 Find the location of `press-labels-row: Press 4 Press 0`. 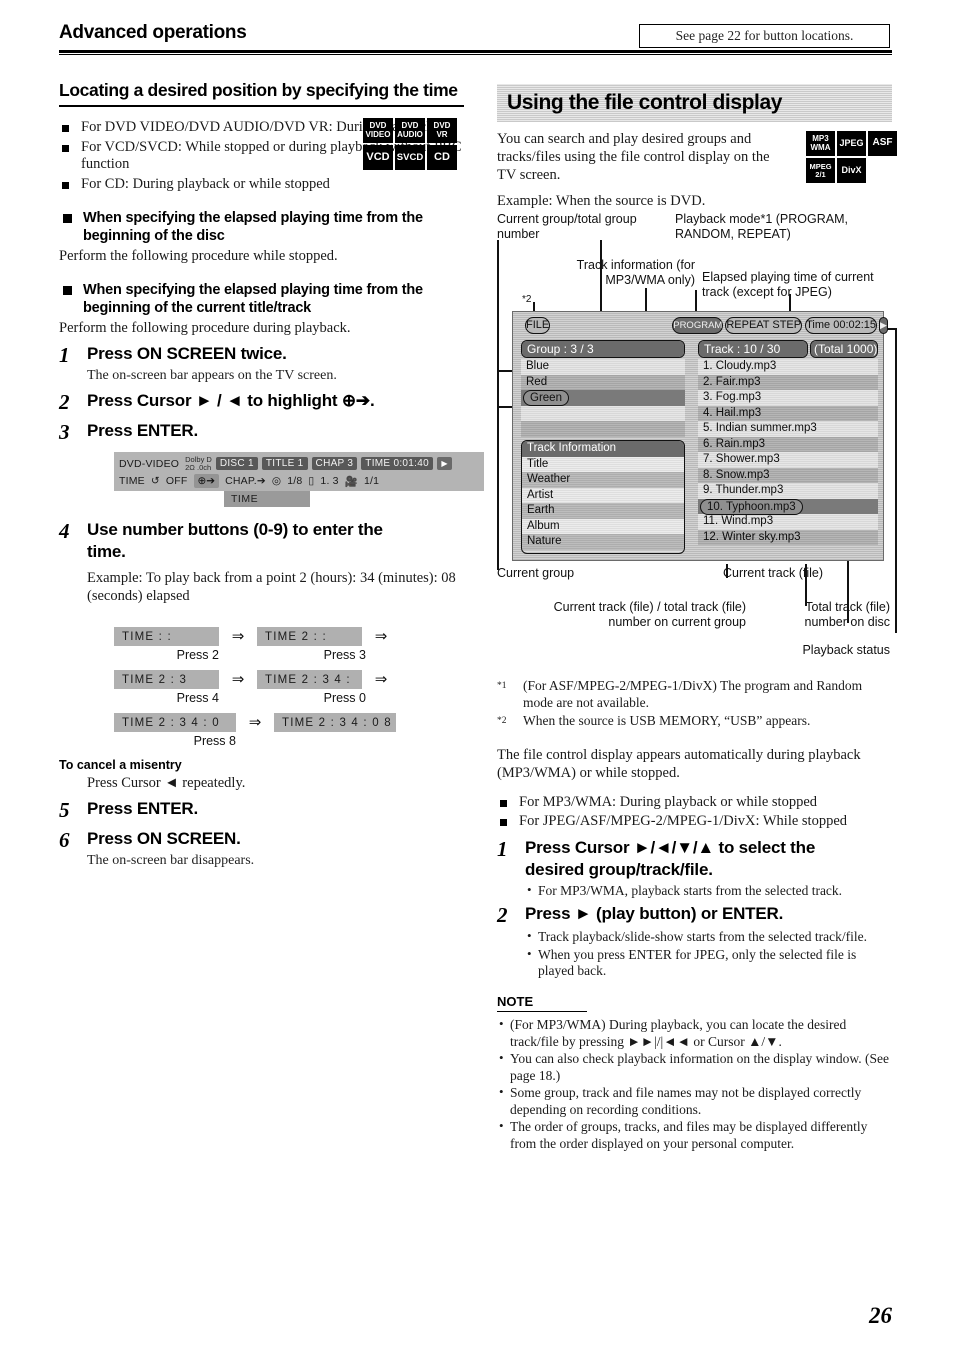

press-labels-row: Press 4 Press 0 is located at coordinates (289, 698).